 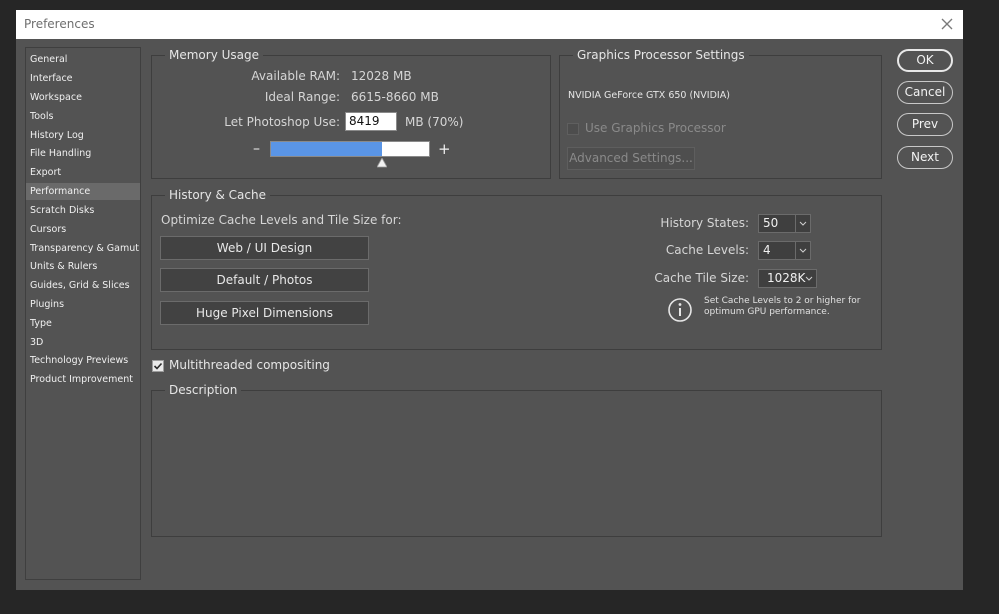 What do you see at coordinates (83, 97) in the screenshot?
I see `sidebar-item-workspace: Workspace` at bounding box center [83, 97].